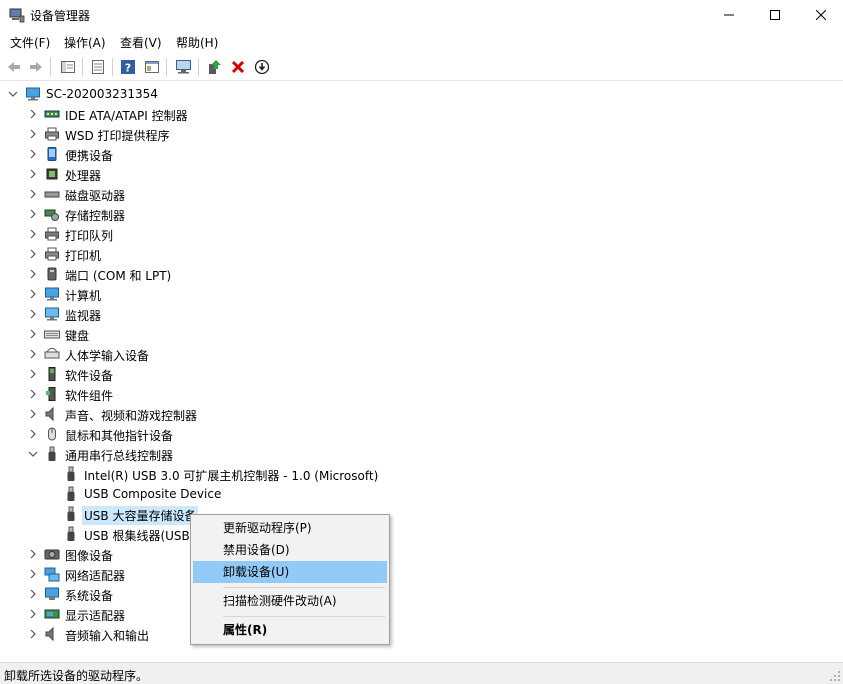  Describe the element at coordinates (421, 42) in the screenshot. I see `menu-bar: 文件(F) 操作(A) 查看(V) 帮助(H)` at that location.